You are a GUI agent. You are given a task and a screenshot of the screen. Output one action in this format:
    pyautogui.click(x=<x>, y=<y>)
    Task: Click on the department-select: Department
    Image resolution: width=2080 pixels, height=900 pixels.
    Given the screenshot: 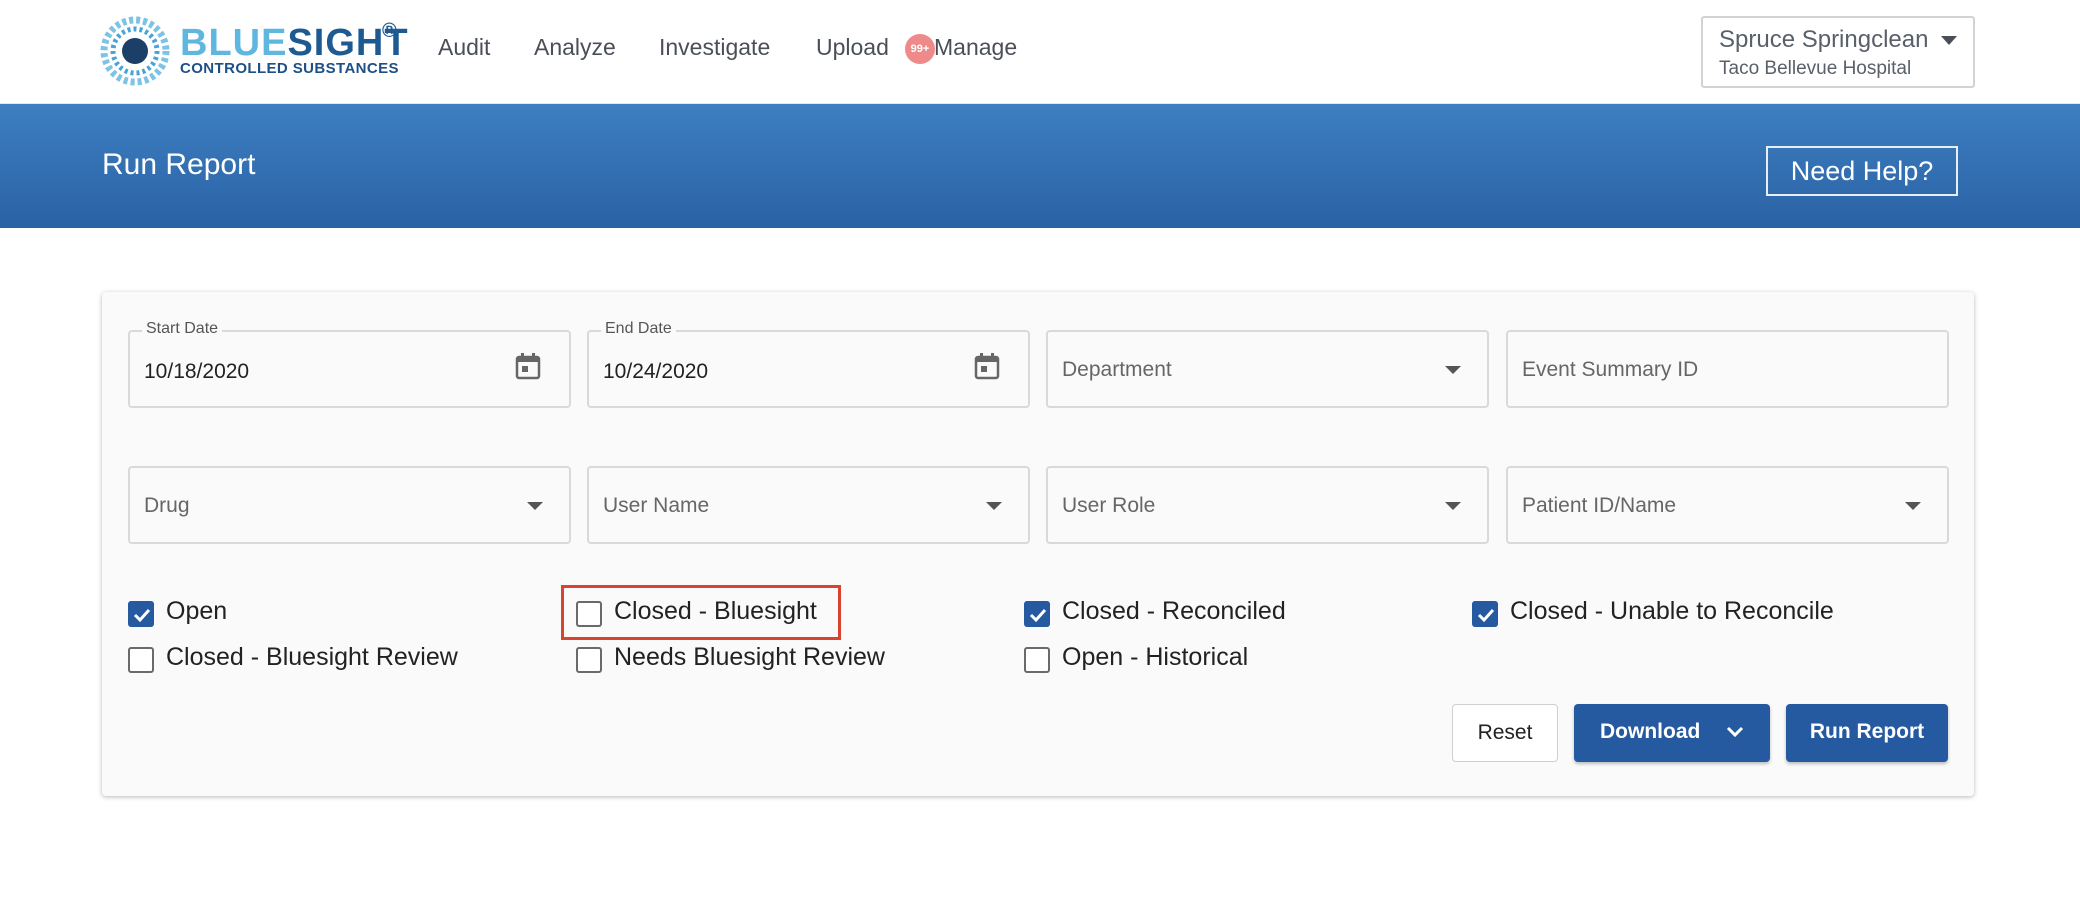 What is the action you would take?
    pyautogui.click(x=1267, y=369)
    